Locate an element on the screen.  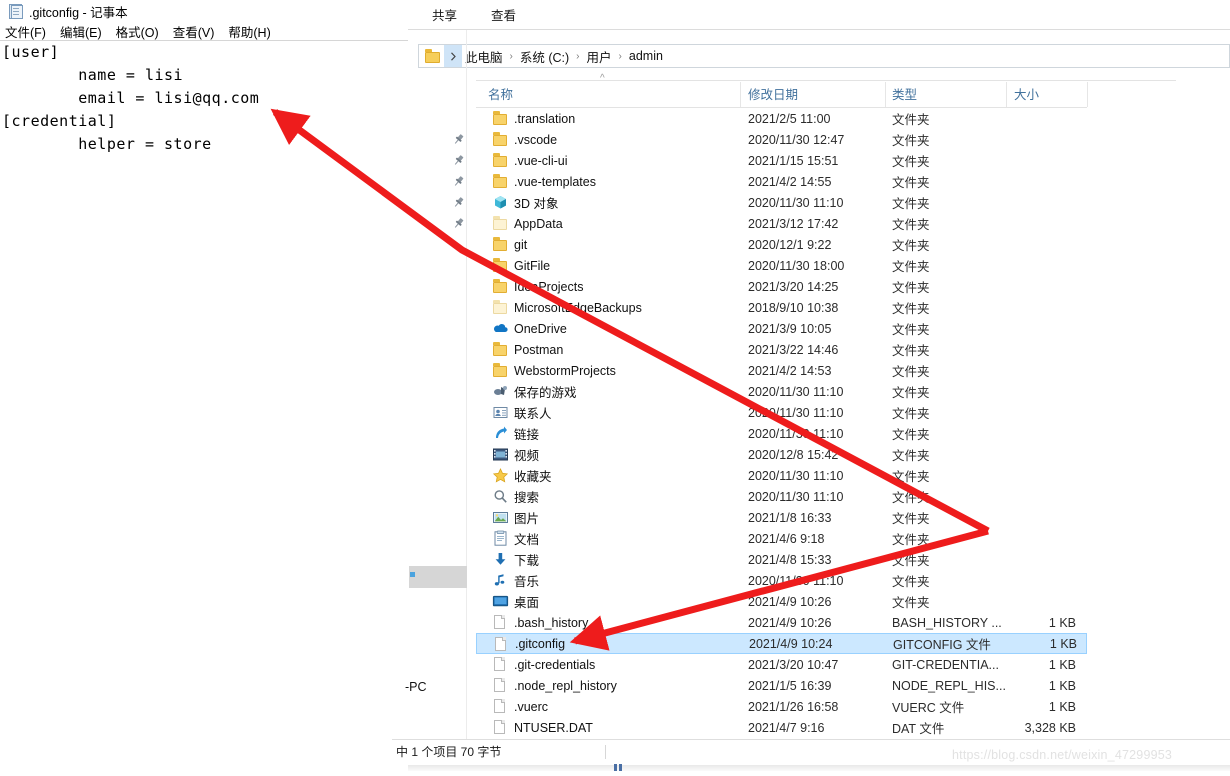
chevron-right-icon is located at coordinates (453, 56).